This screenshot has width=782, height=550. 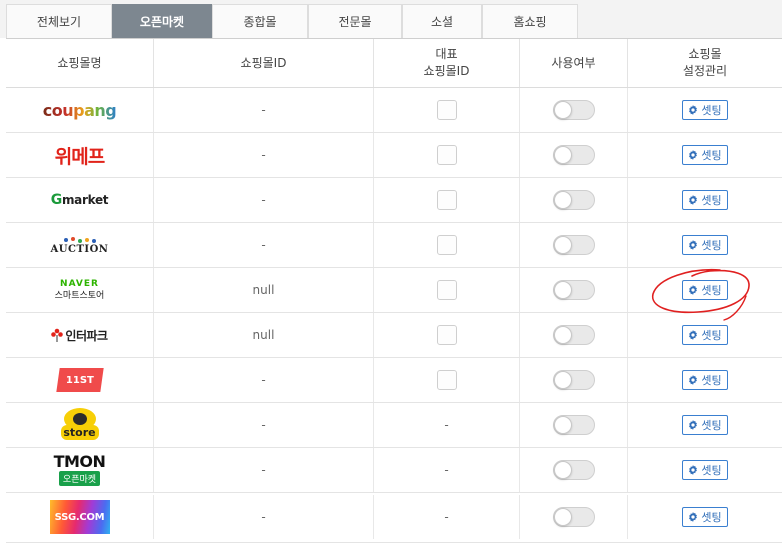 I want to click on tab-specialty-mall: 전문몰, so click(x=355, y=21).